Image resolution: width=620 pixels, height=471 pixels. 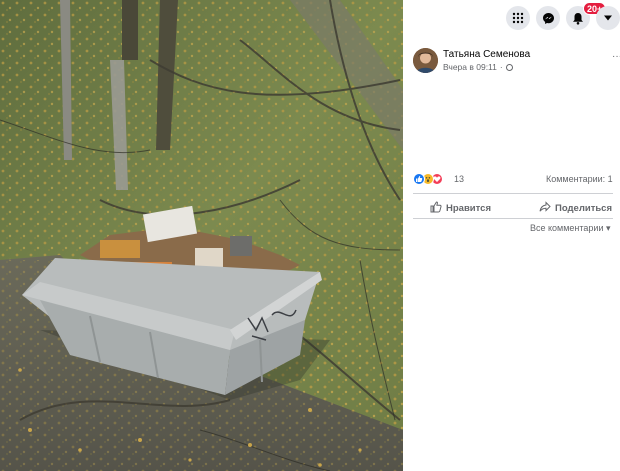 I want to click on all-comments-label: Все комментарии, so click(x=567, y=228).